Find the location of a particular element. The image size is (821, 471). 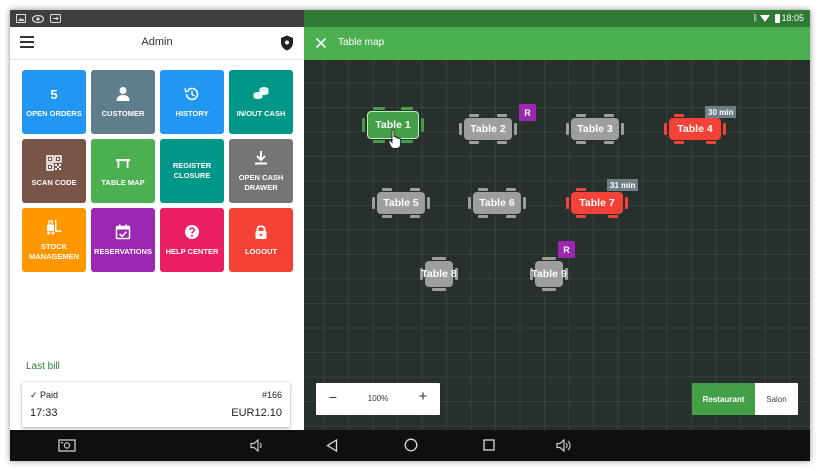

table-body: Table 2 is located at coordinates (488, 129).